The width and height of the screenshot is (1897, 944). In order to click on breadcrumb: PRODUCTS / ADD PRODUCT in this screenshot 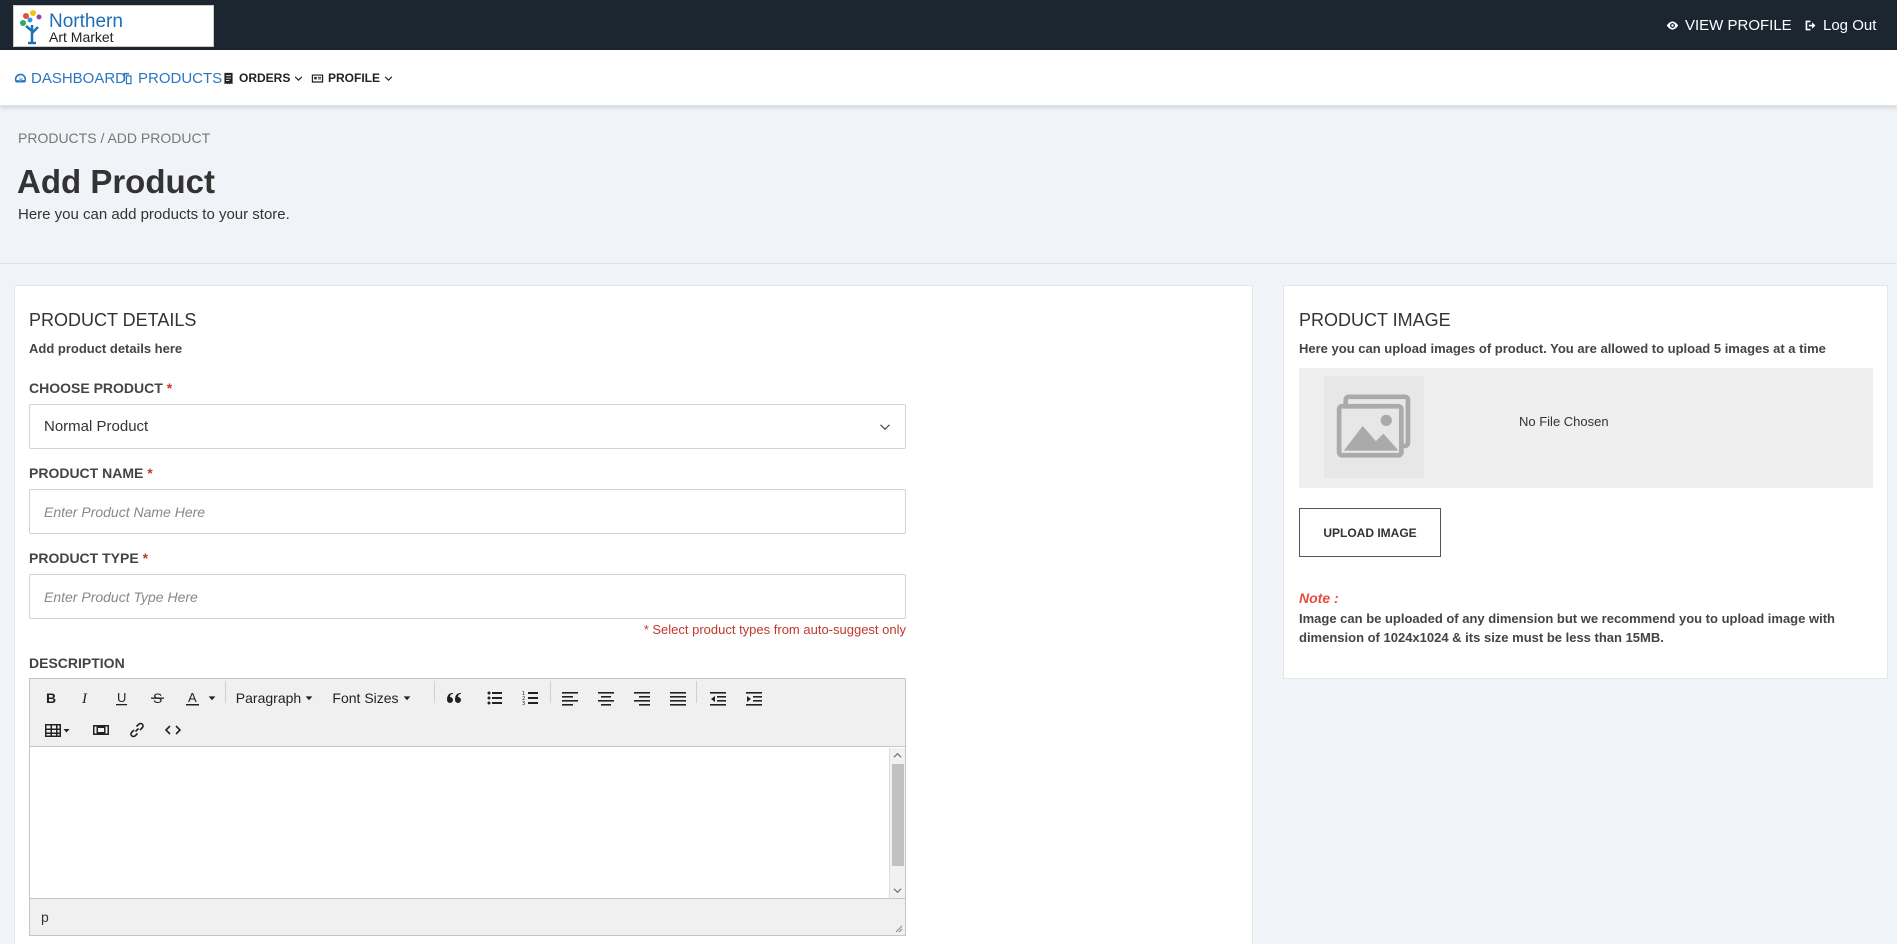, I will do `click(114, 138)`.